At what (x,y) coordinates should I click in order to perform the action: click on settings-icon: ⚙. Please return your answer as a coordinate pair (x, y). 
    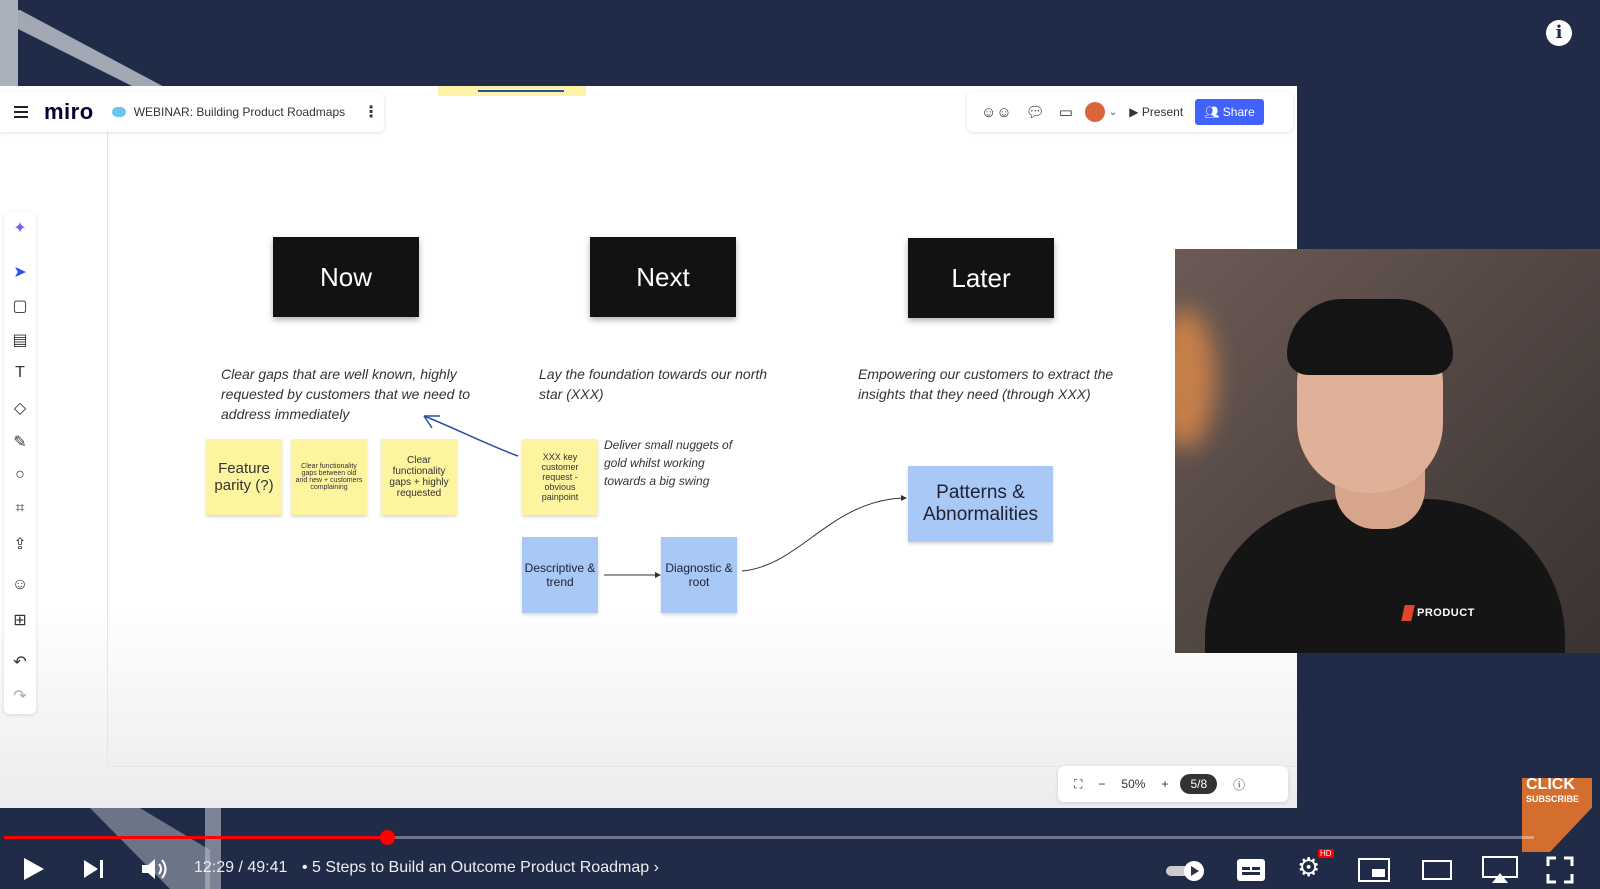
    Looking at the image, I should click on (1308, 867).